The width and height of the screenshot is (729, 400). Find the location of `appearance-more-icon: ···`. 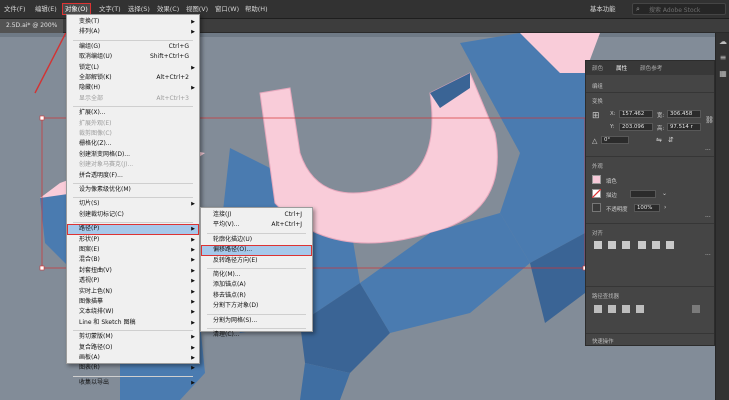

appearance-more-icon: ··· is located at coordinates (708, 217).